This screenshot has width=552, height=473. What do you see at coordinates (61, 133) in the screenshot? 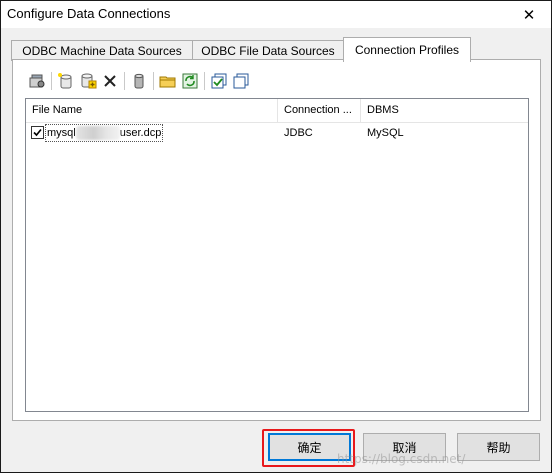
I see `file-name-prefix: mysql` at bounding box center [61, 133].